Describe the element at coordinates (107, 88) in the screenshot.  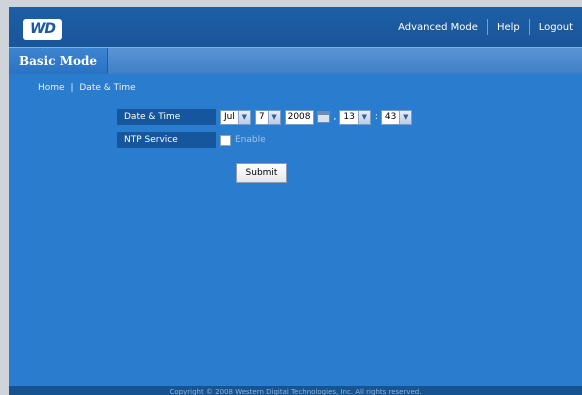
I see `breadcrumb-current: Date & Time` at that location.